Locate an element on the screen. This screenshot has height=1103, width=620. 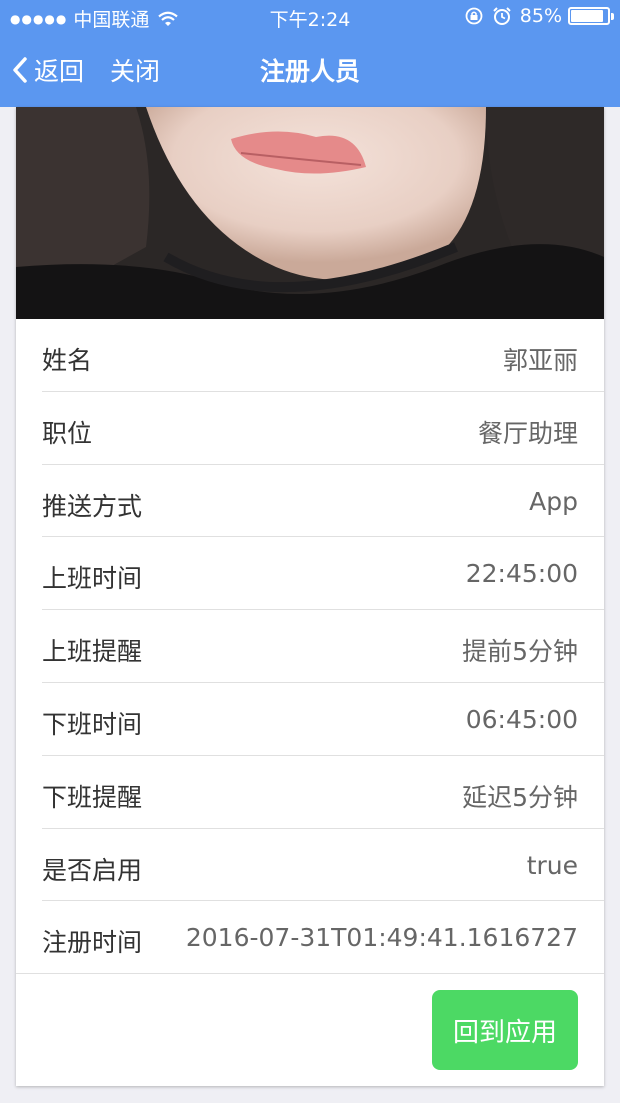
detail-row-name: 姓名 郭亚丽 is located at coordinates (310, 355).